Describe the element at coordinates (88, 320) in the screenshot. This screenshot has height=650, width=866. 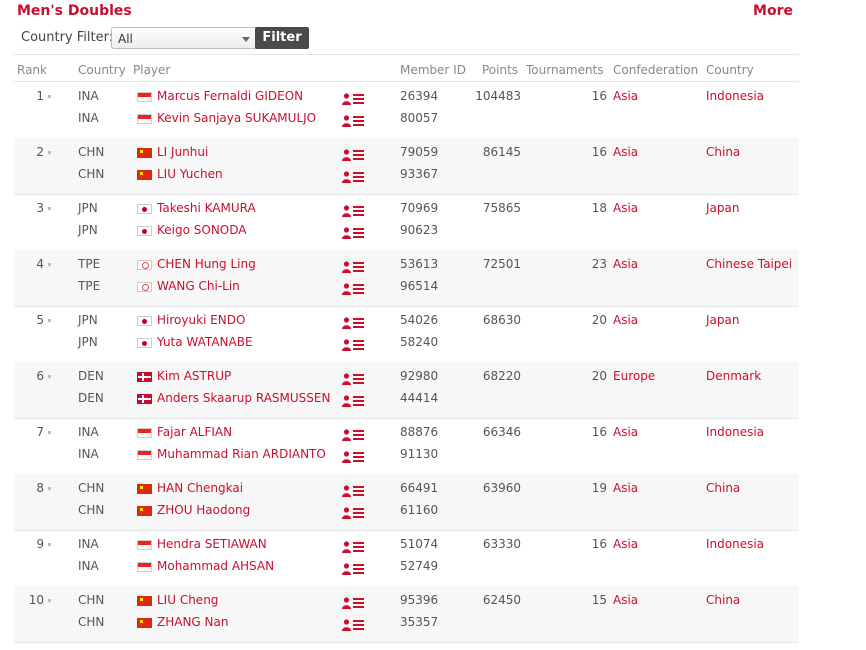
I see `player-country-code: JPN` at that location.